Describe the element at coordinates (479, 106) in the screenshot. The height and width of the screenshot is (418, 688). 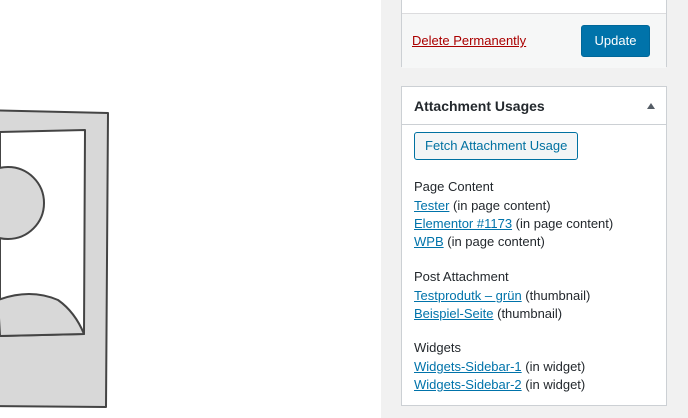
I see `attachment-usages-title: Attachment Usages` at that location.